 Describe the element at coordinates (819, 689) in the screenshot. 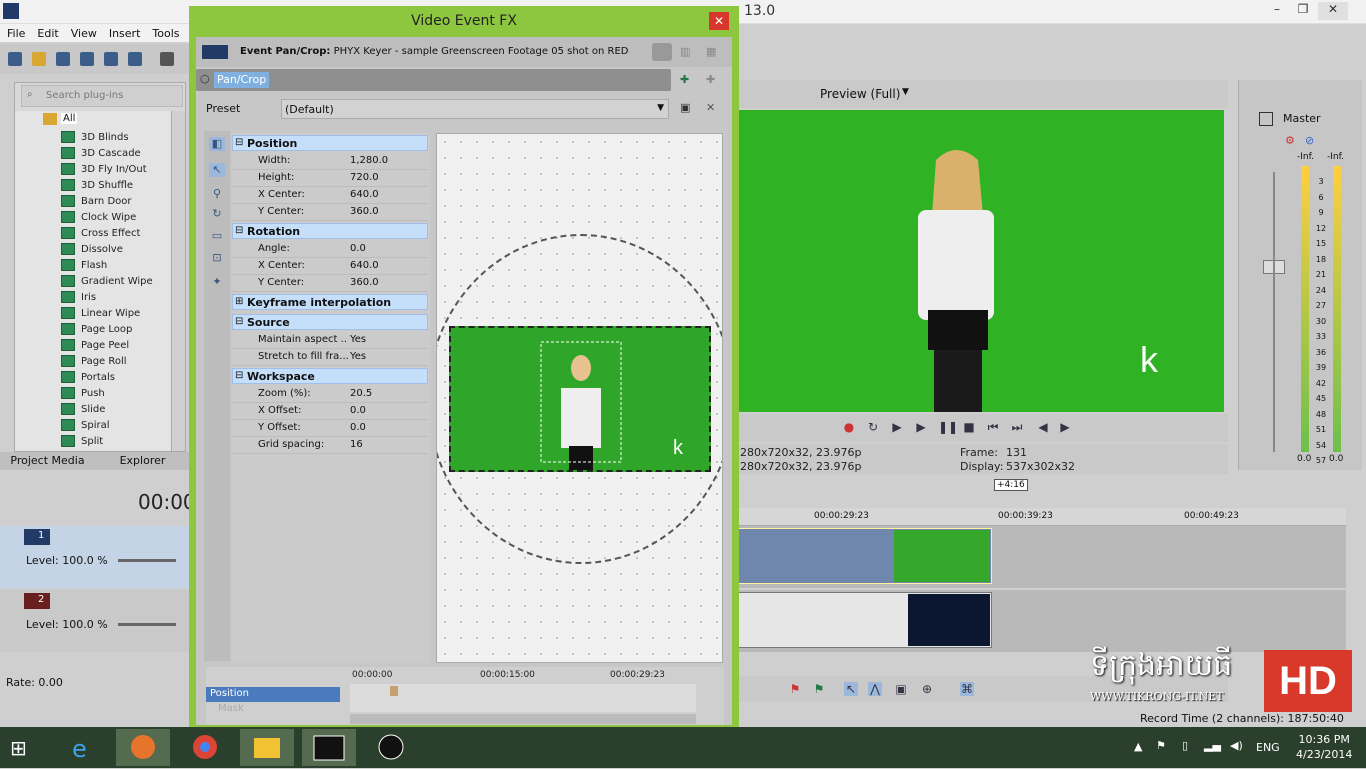

I see `region-icon: ⚑` at that location.